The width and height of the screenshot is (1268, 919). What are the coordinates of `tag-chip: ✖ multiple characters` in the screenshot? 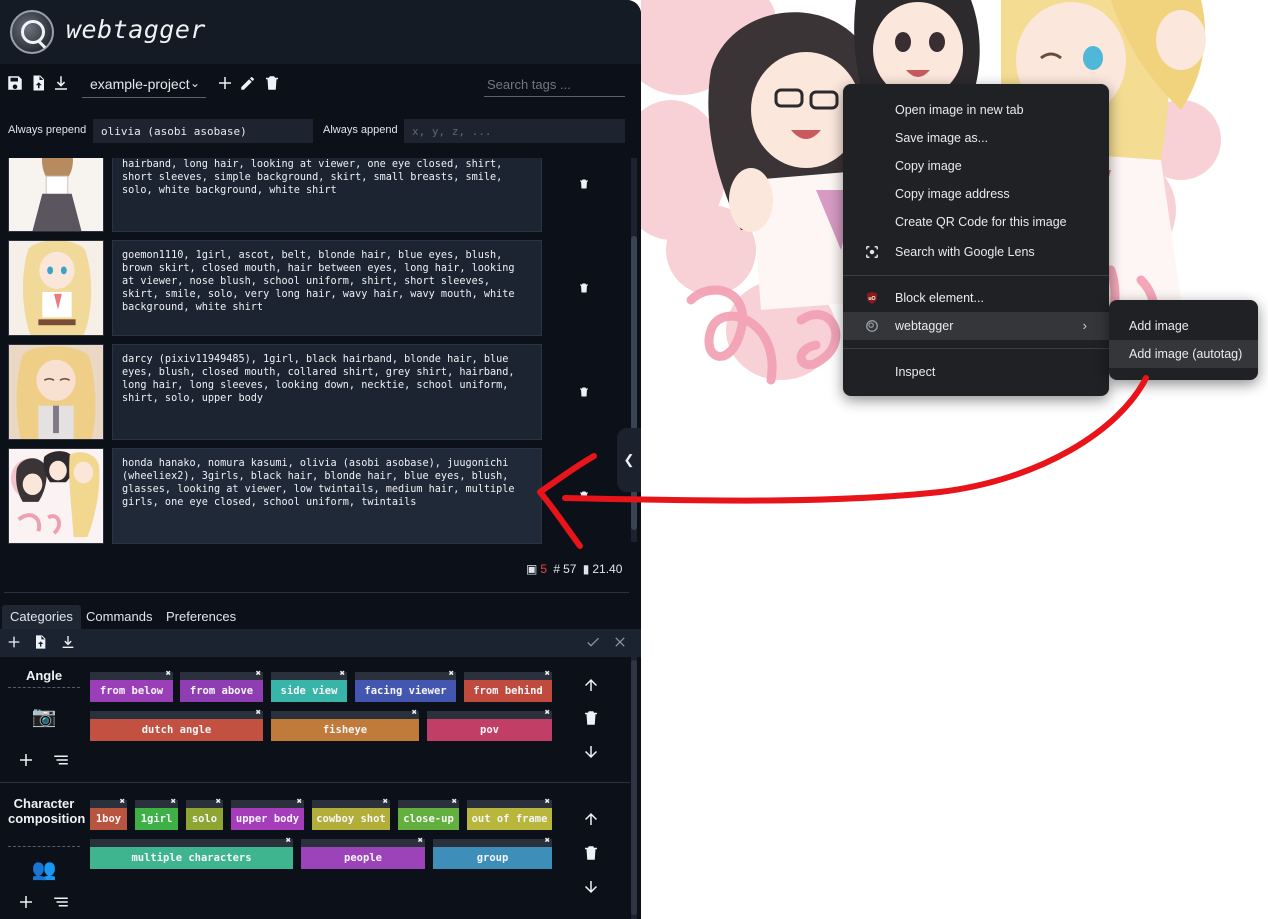 It's located at (191, 852).